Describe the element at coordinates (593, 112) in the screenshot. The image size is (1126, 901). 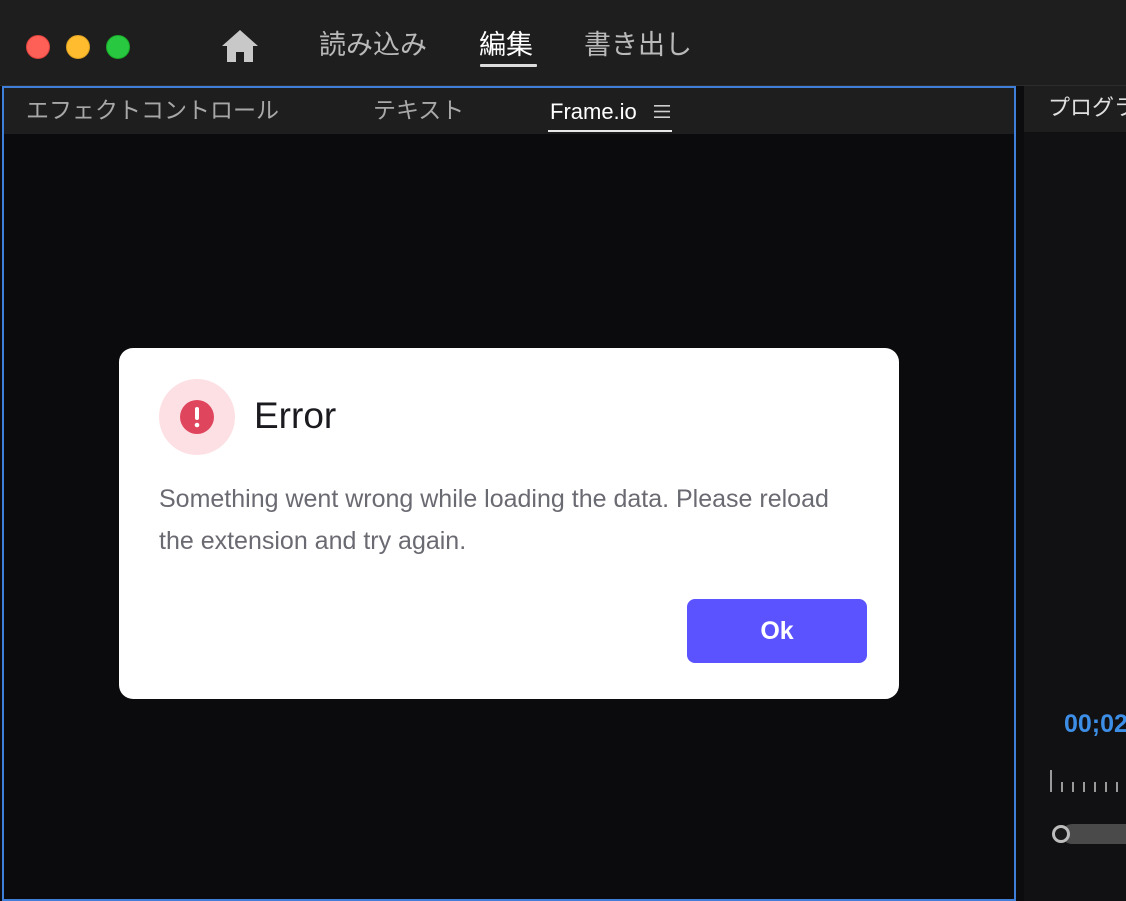
I see `tab-frameio: Frame.io` at that location.